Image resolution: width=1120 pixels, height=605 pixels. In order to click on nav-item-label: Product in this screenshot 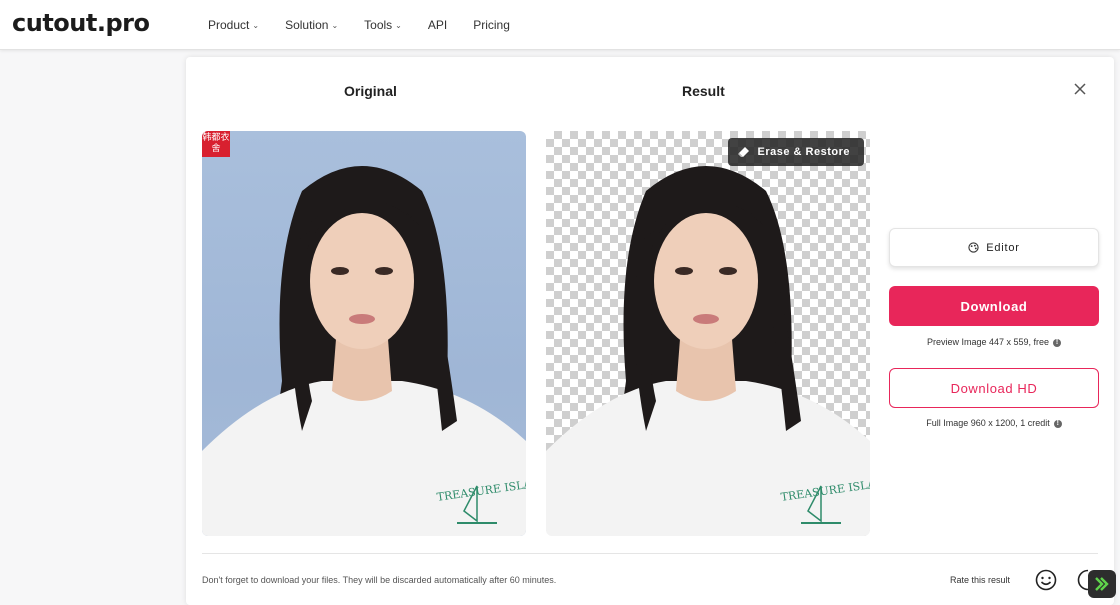, I will do `click(229, 25)`.